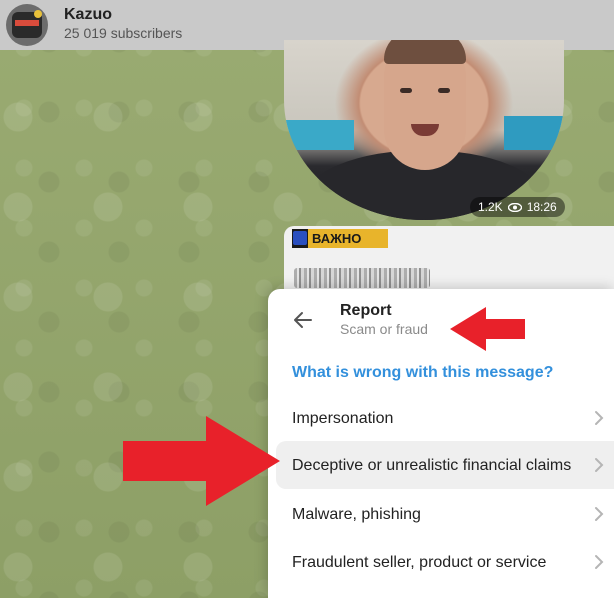 This screenshot has height=598, width=614. Describe the element at coordinates (384, 329) in the screenshot. I see `report-subtitle: Scam or fraud` at that location.